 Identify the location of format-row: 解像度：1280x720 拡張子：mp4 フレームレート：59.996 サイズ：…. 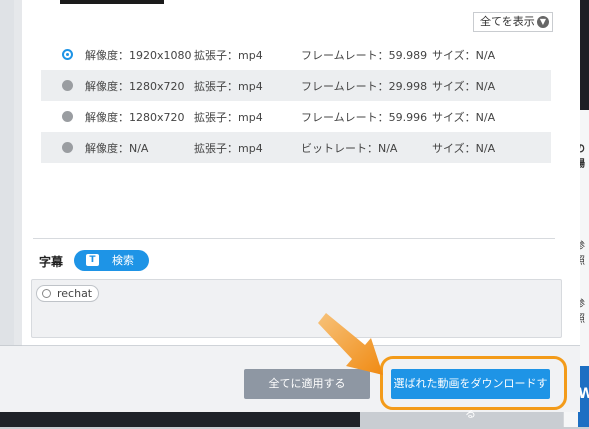
(296, 116).